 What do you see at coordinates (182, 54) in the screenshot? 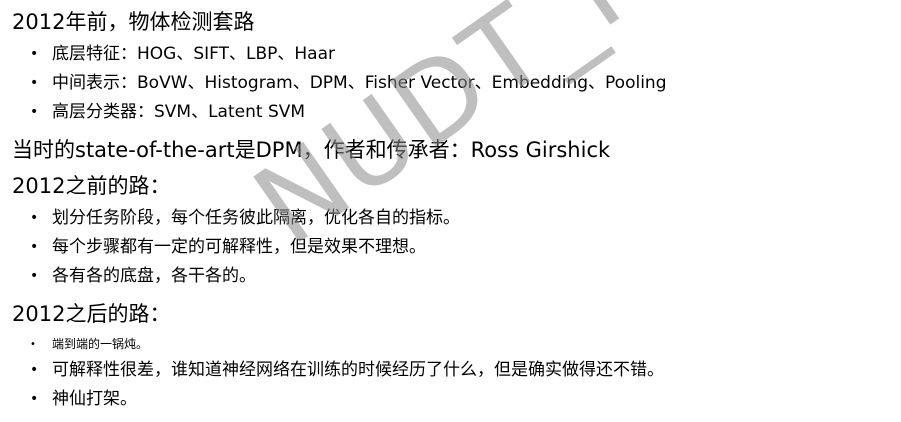
I see `section1-bullet-1: • 底层特征：HOG、SIFT、LBP、Haar` at bounding box center [182, 54].